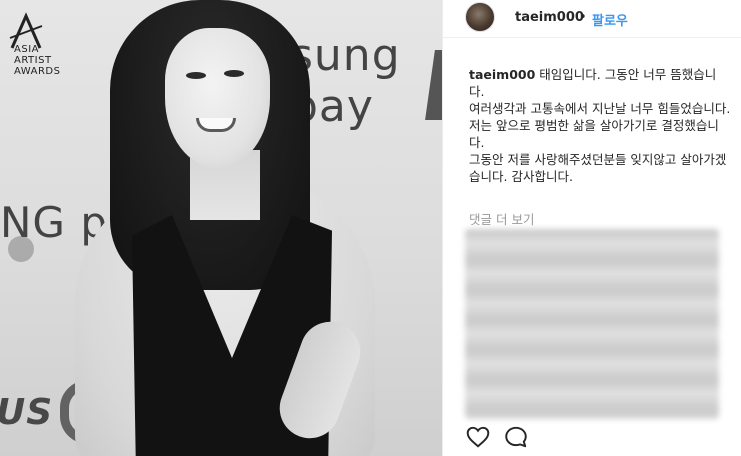 This screenshot has width=741, height=456. I want to click on heart-icon, so click(478, 437).